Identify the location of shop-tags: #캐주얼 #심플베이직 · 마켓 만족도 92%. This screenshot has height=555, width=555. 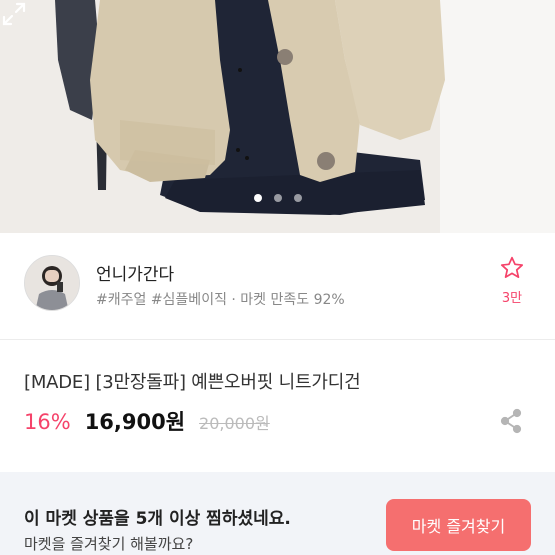
(220, 300).